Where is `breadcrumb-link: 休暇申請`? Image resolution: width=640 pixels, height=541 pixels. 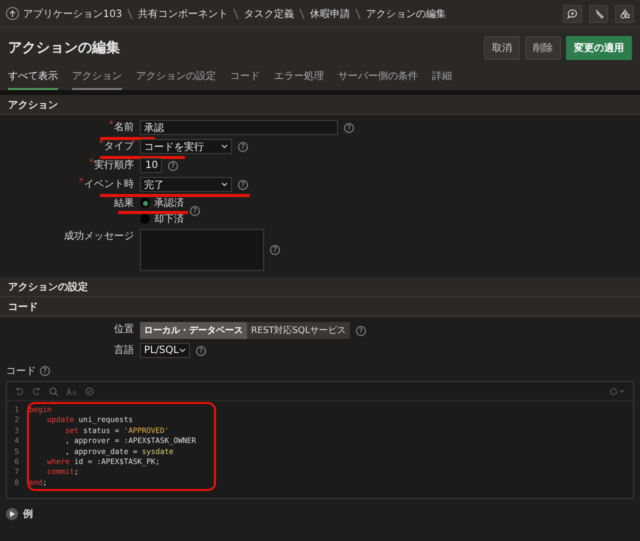 breadcrumb-link: 休暇申請 is located at coordinates (330, 13).